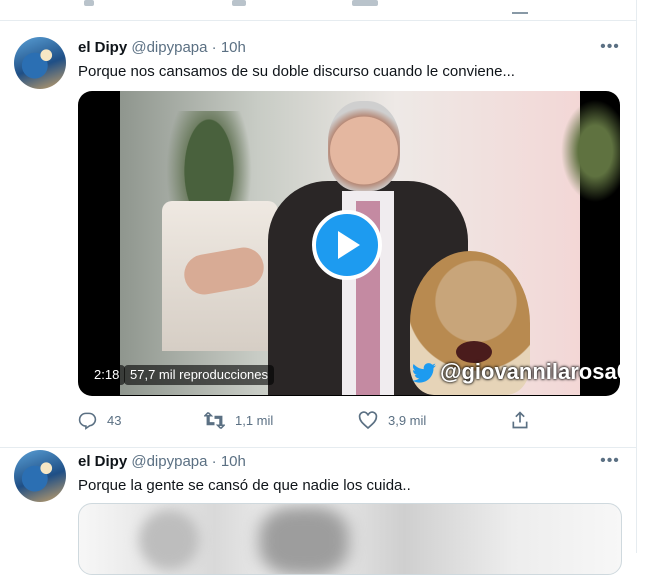 This screenshot has width=650, height=575. Describe the element at coordinates (520, 420) in the screenshot. I see `share-icon` at that location.